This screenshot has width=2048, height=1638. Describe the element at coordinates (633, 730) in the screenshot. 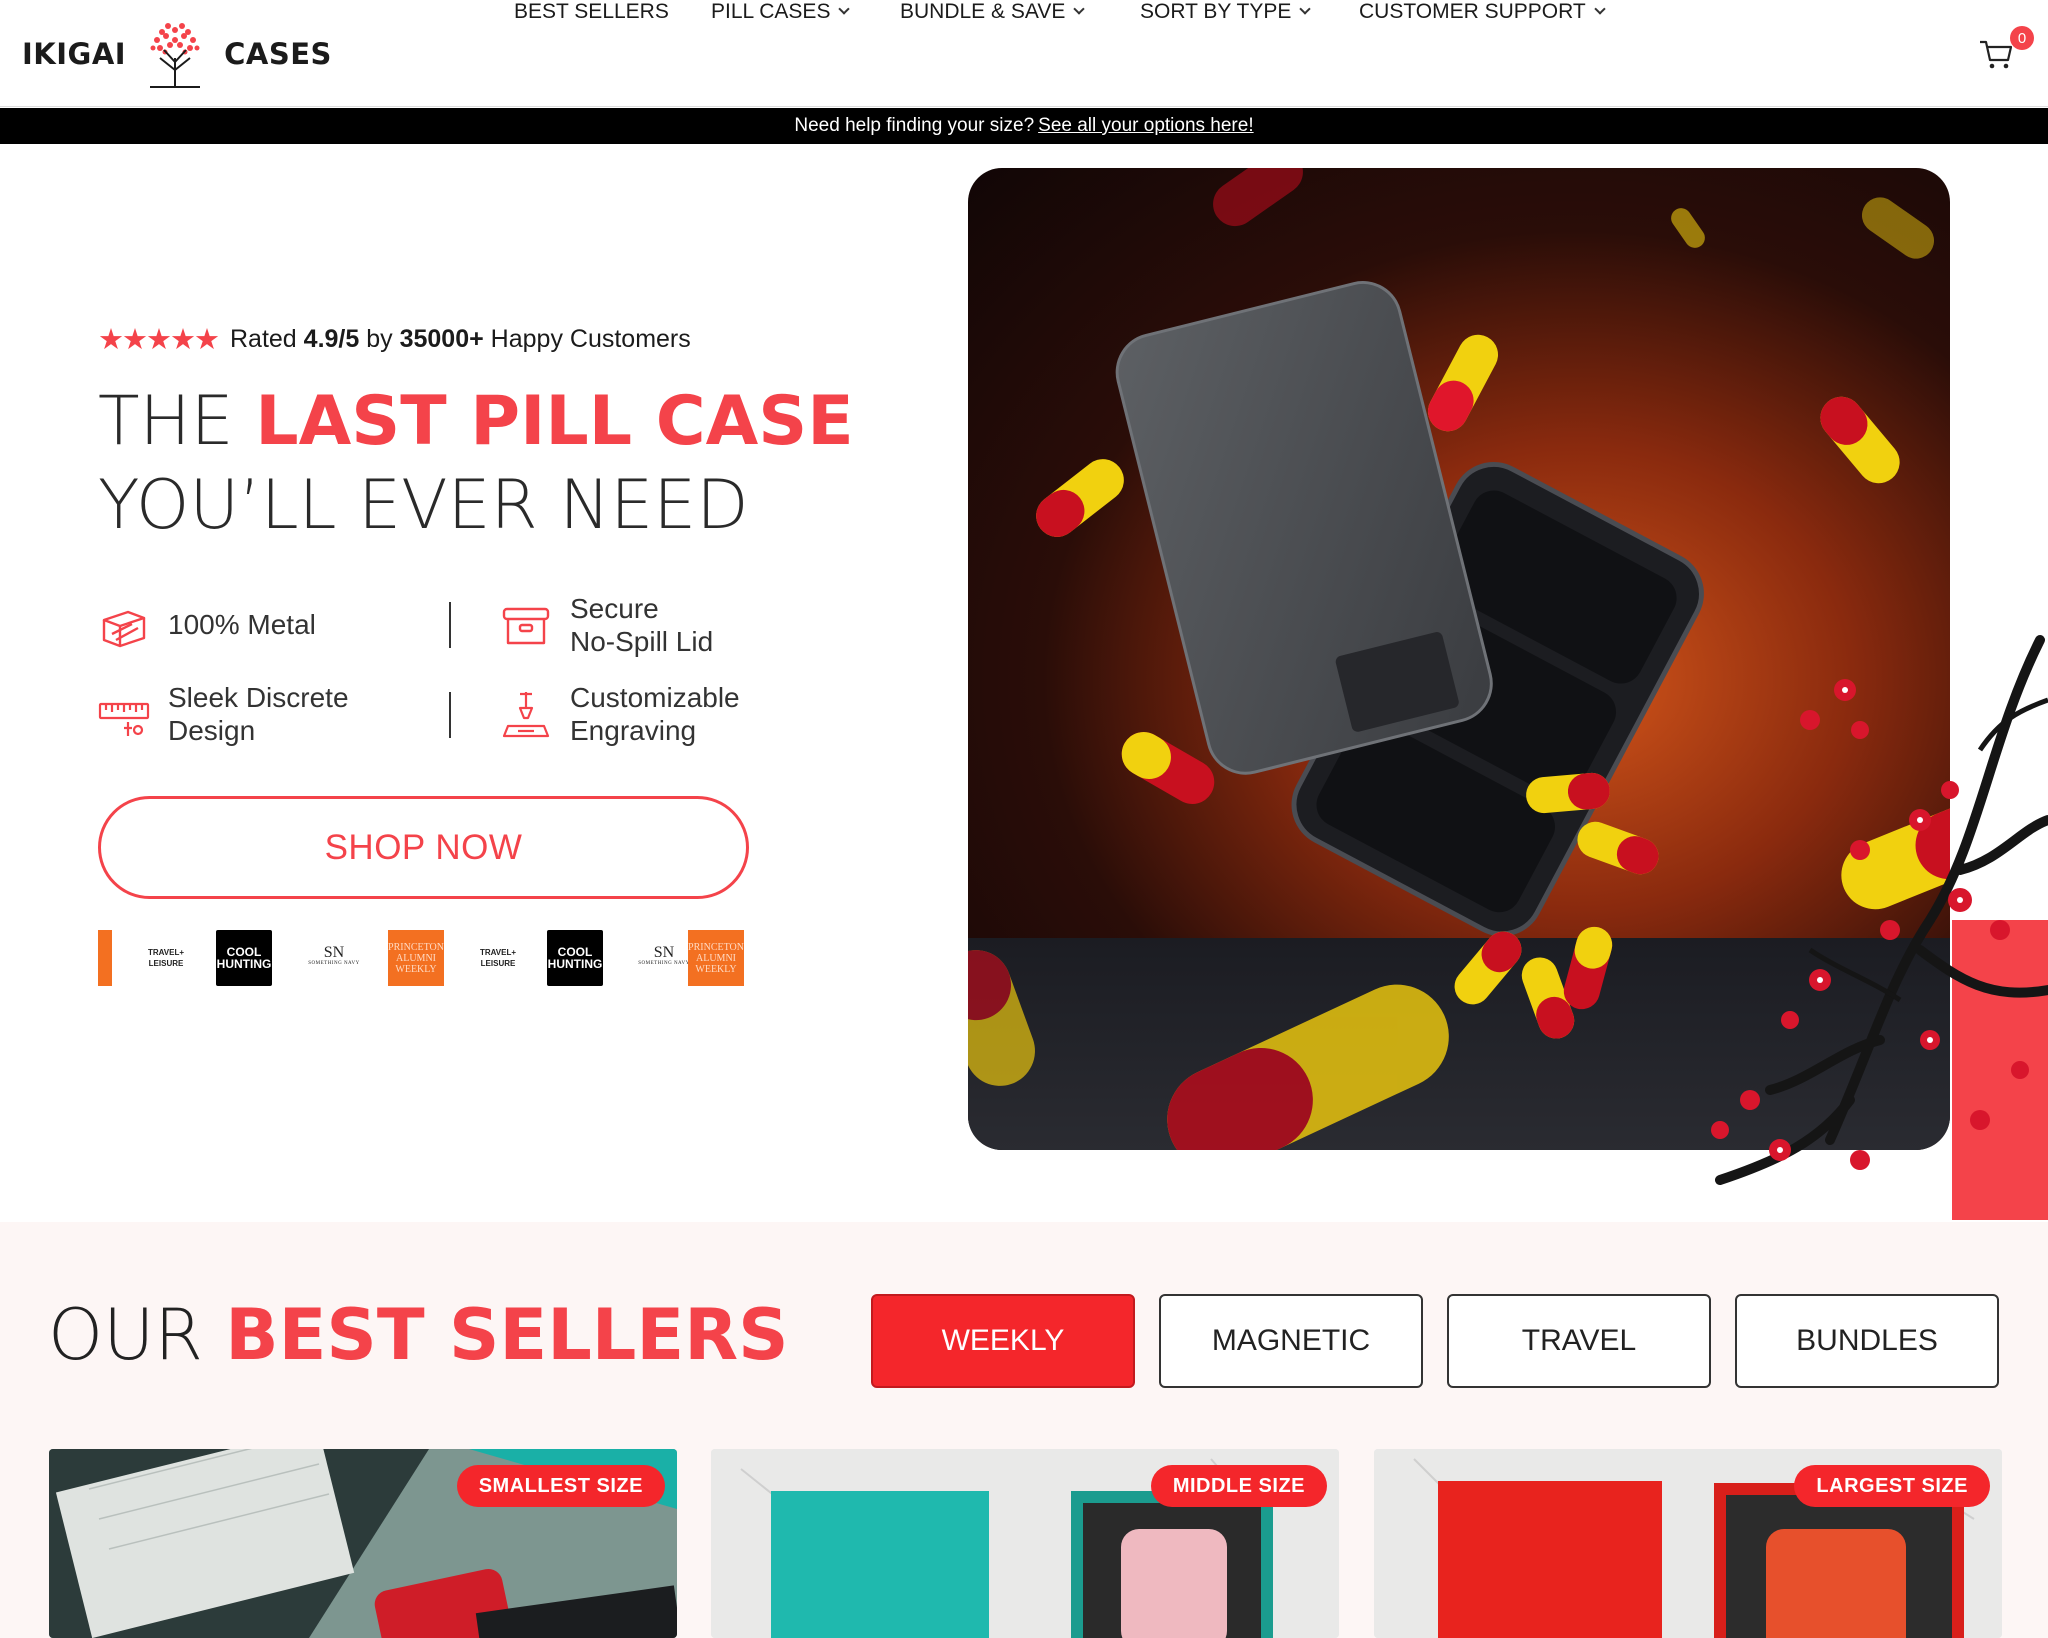

I see `feature-line2: Engraving` at that location.